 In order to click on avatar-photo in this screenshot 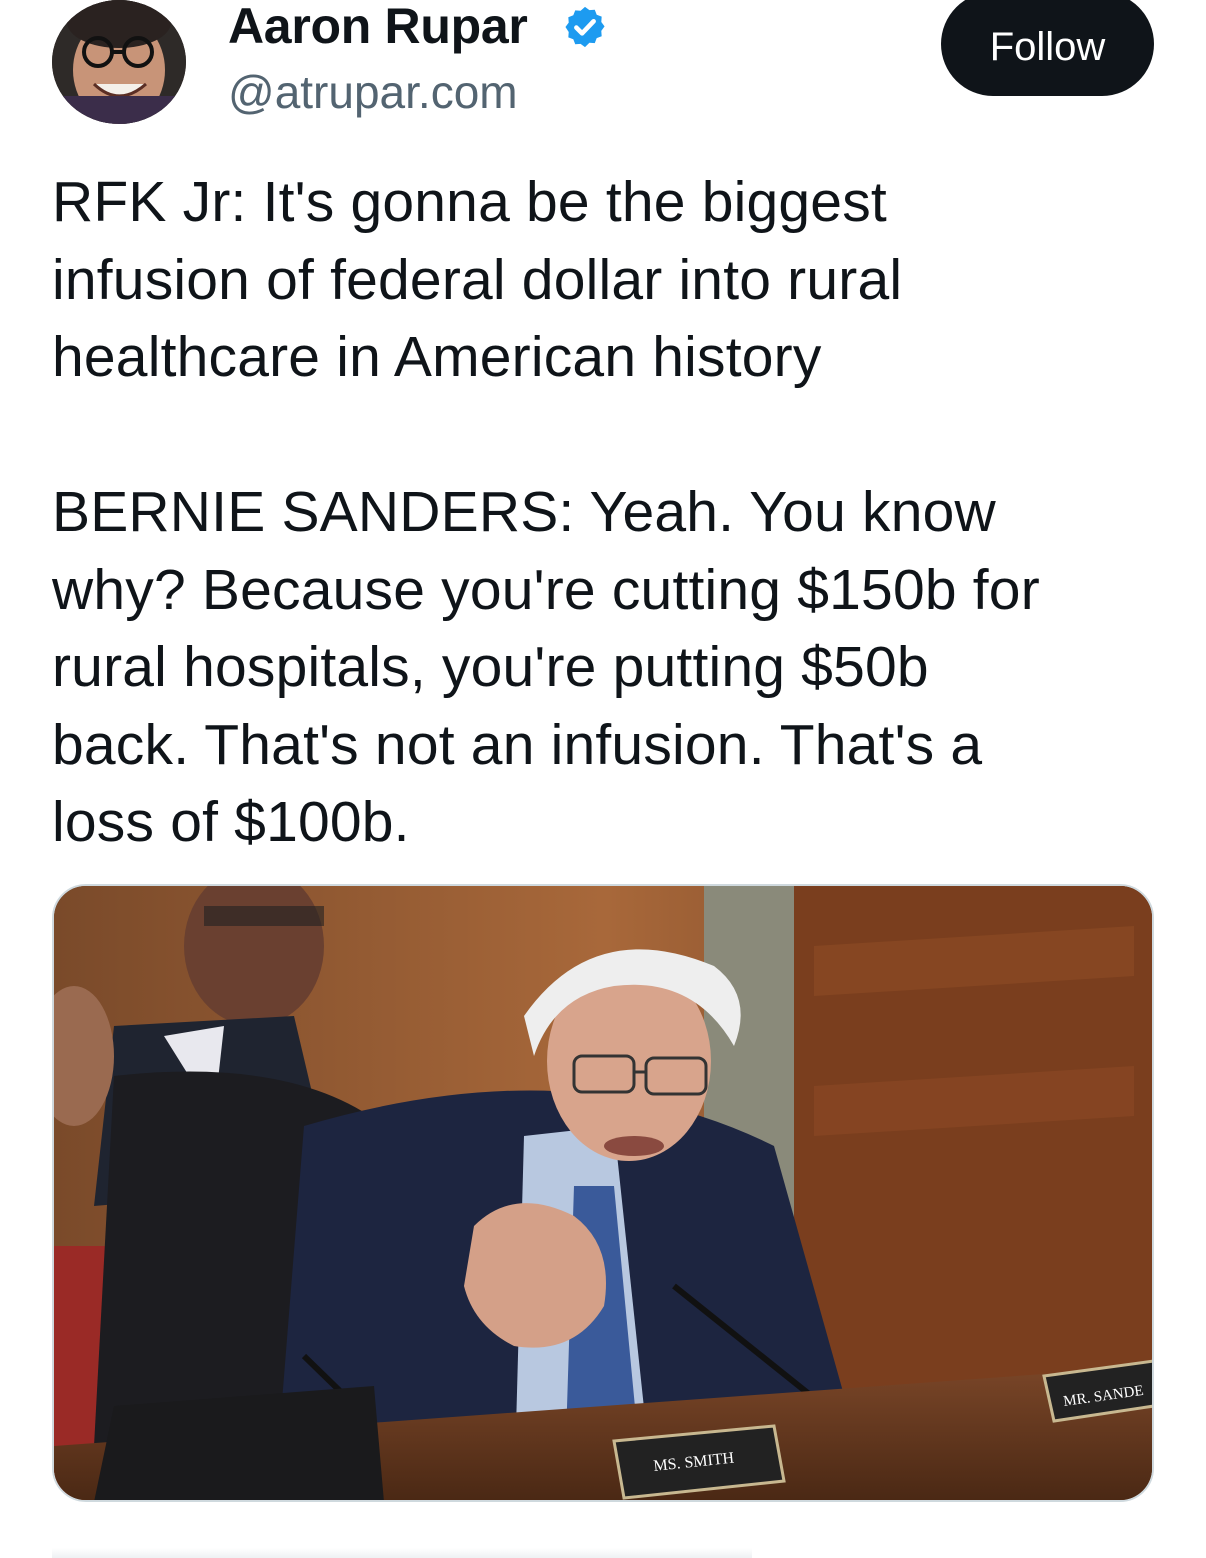, I will do `click(119, 62)`.